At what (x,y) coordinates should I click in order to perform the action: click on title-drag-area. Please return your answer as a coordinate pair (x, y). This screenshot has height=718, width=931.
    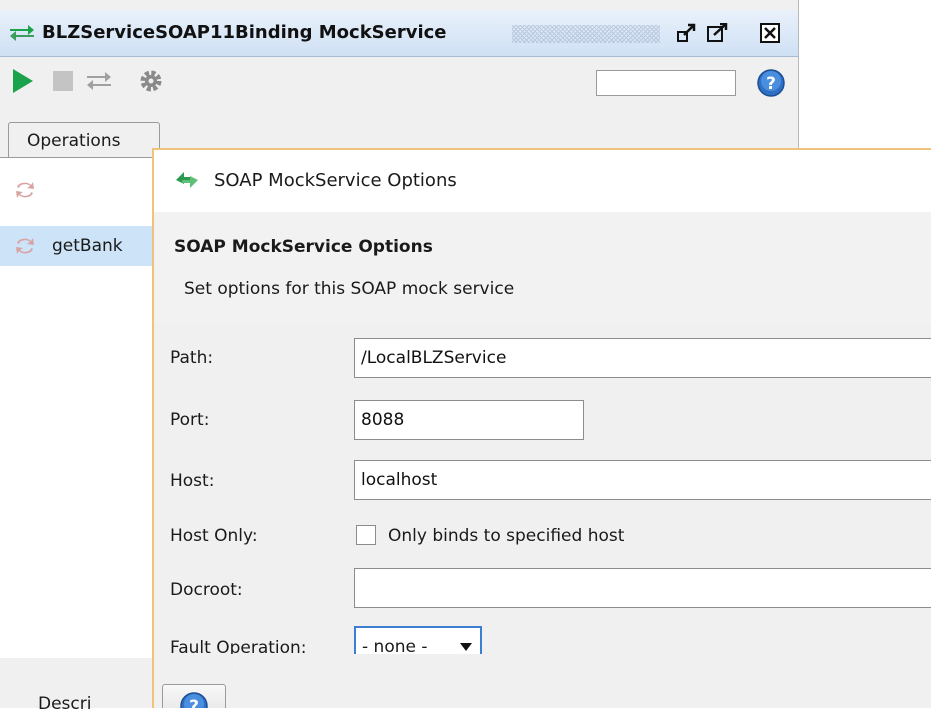
    Looking at the image, I should click on (586, 34).